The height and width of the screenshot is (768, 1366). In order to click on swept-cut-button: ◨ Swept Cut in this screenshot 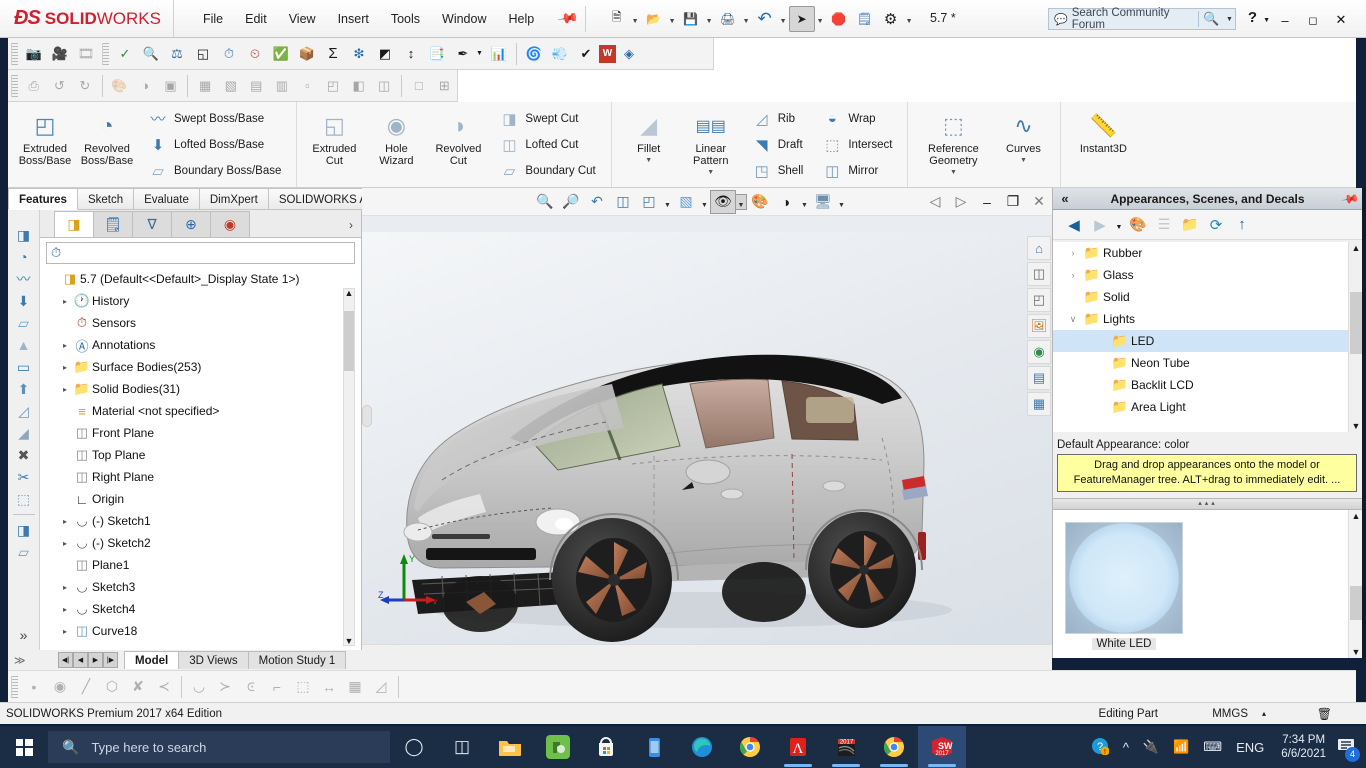, I will do `click(546, 119)`.